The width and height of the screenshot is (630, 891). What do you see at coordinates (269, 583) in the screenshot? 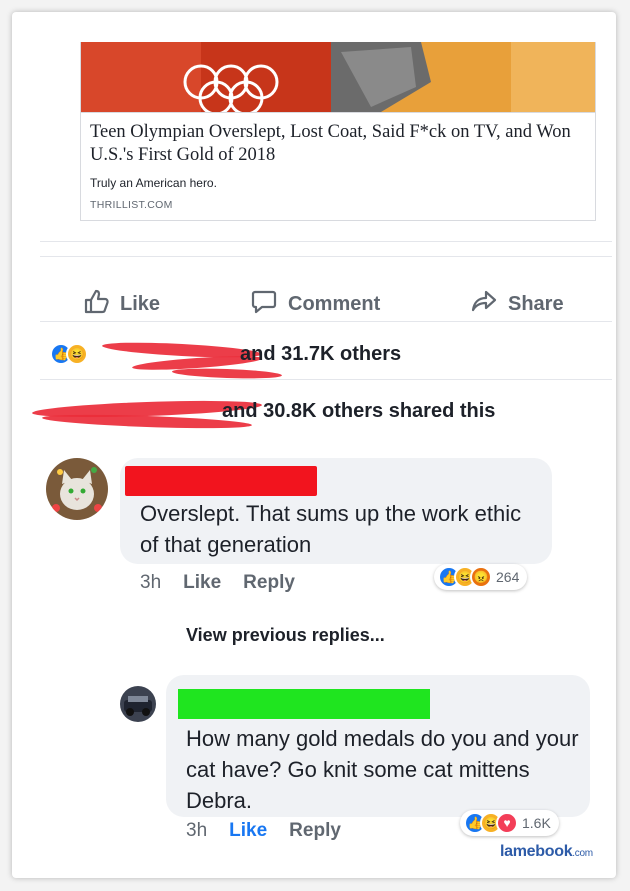
I see `comment-reply-link: Reply` at bounding box center [269, 583].